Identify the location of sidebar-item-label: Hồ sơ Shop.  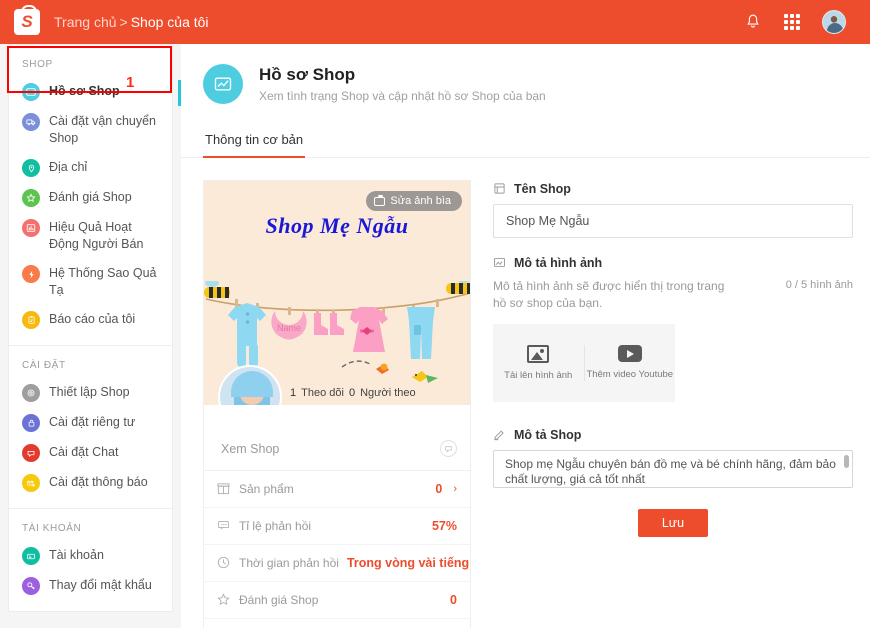
(84, 91).